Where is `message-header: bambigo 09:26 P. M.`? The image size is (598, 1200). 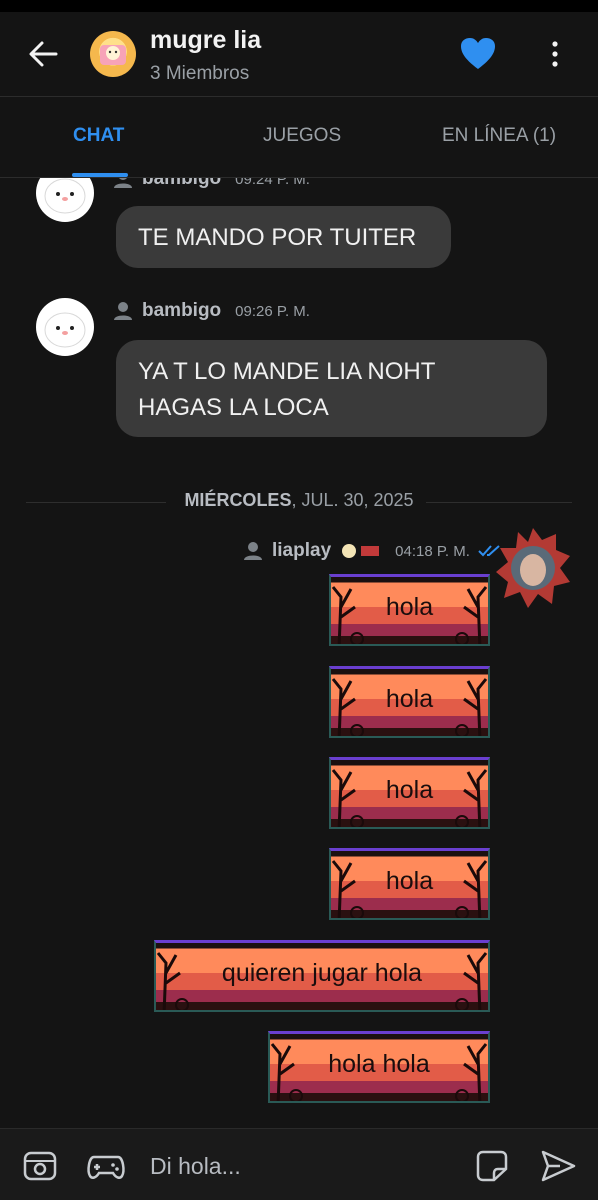 message-header: bambigo 09:26 P. M. is located at coordinates (211, 311).